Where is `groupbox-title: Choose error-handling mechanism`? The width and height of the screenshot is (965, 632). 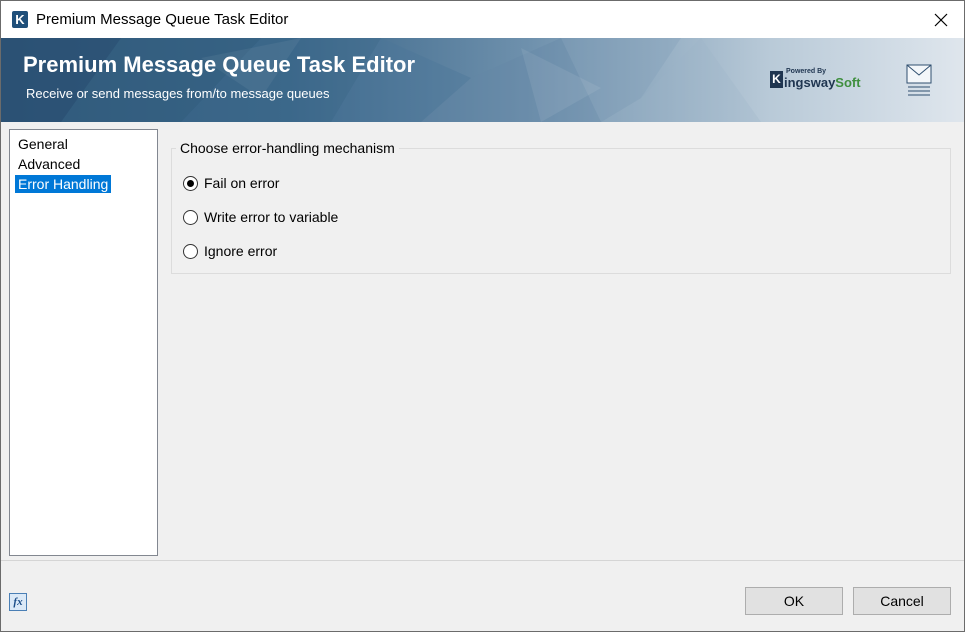
groupbox-title: Choose error-handling mechanism is located at coordinates (287, 148).